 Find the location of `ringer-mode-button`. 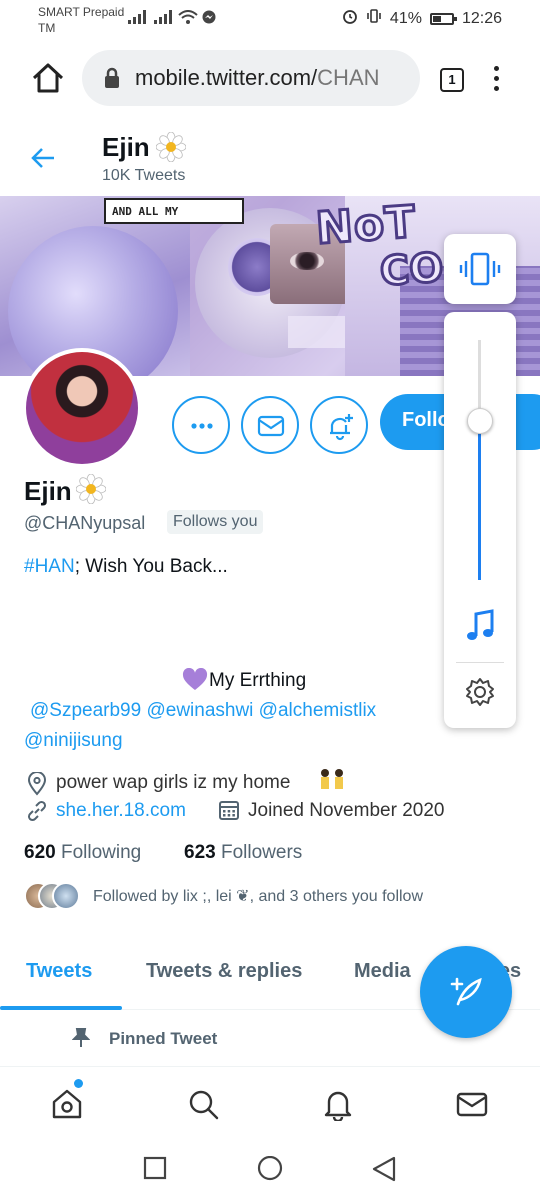

ringer-mode-button is located at coordinates (480, 269).